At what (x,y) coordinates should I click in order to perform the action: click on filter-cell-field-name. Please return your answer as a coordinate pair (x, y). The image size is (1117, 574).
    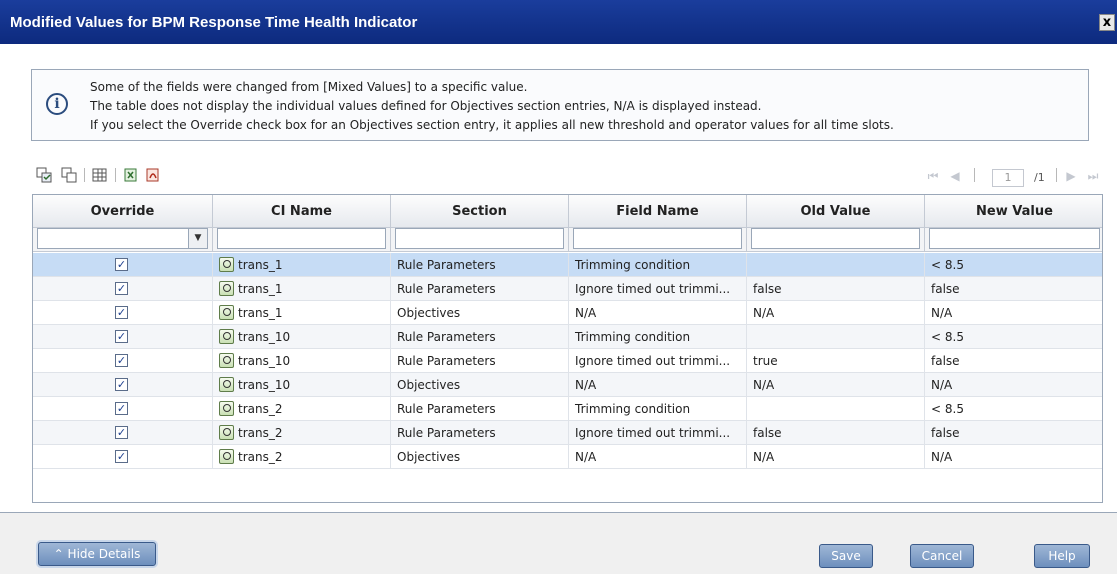
    Looking at the image, I should click on (658, 240).